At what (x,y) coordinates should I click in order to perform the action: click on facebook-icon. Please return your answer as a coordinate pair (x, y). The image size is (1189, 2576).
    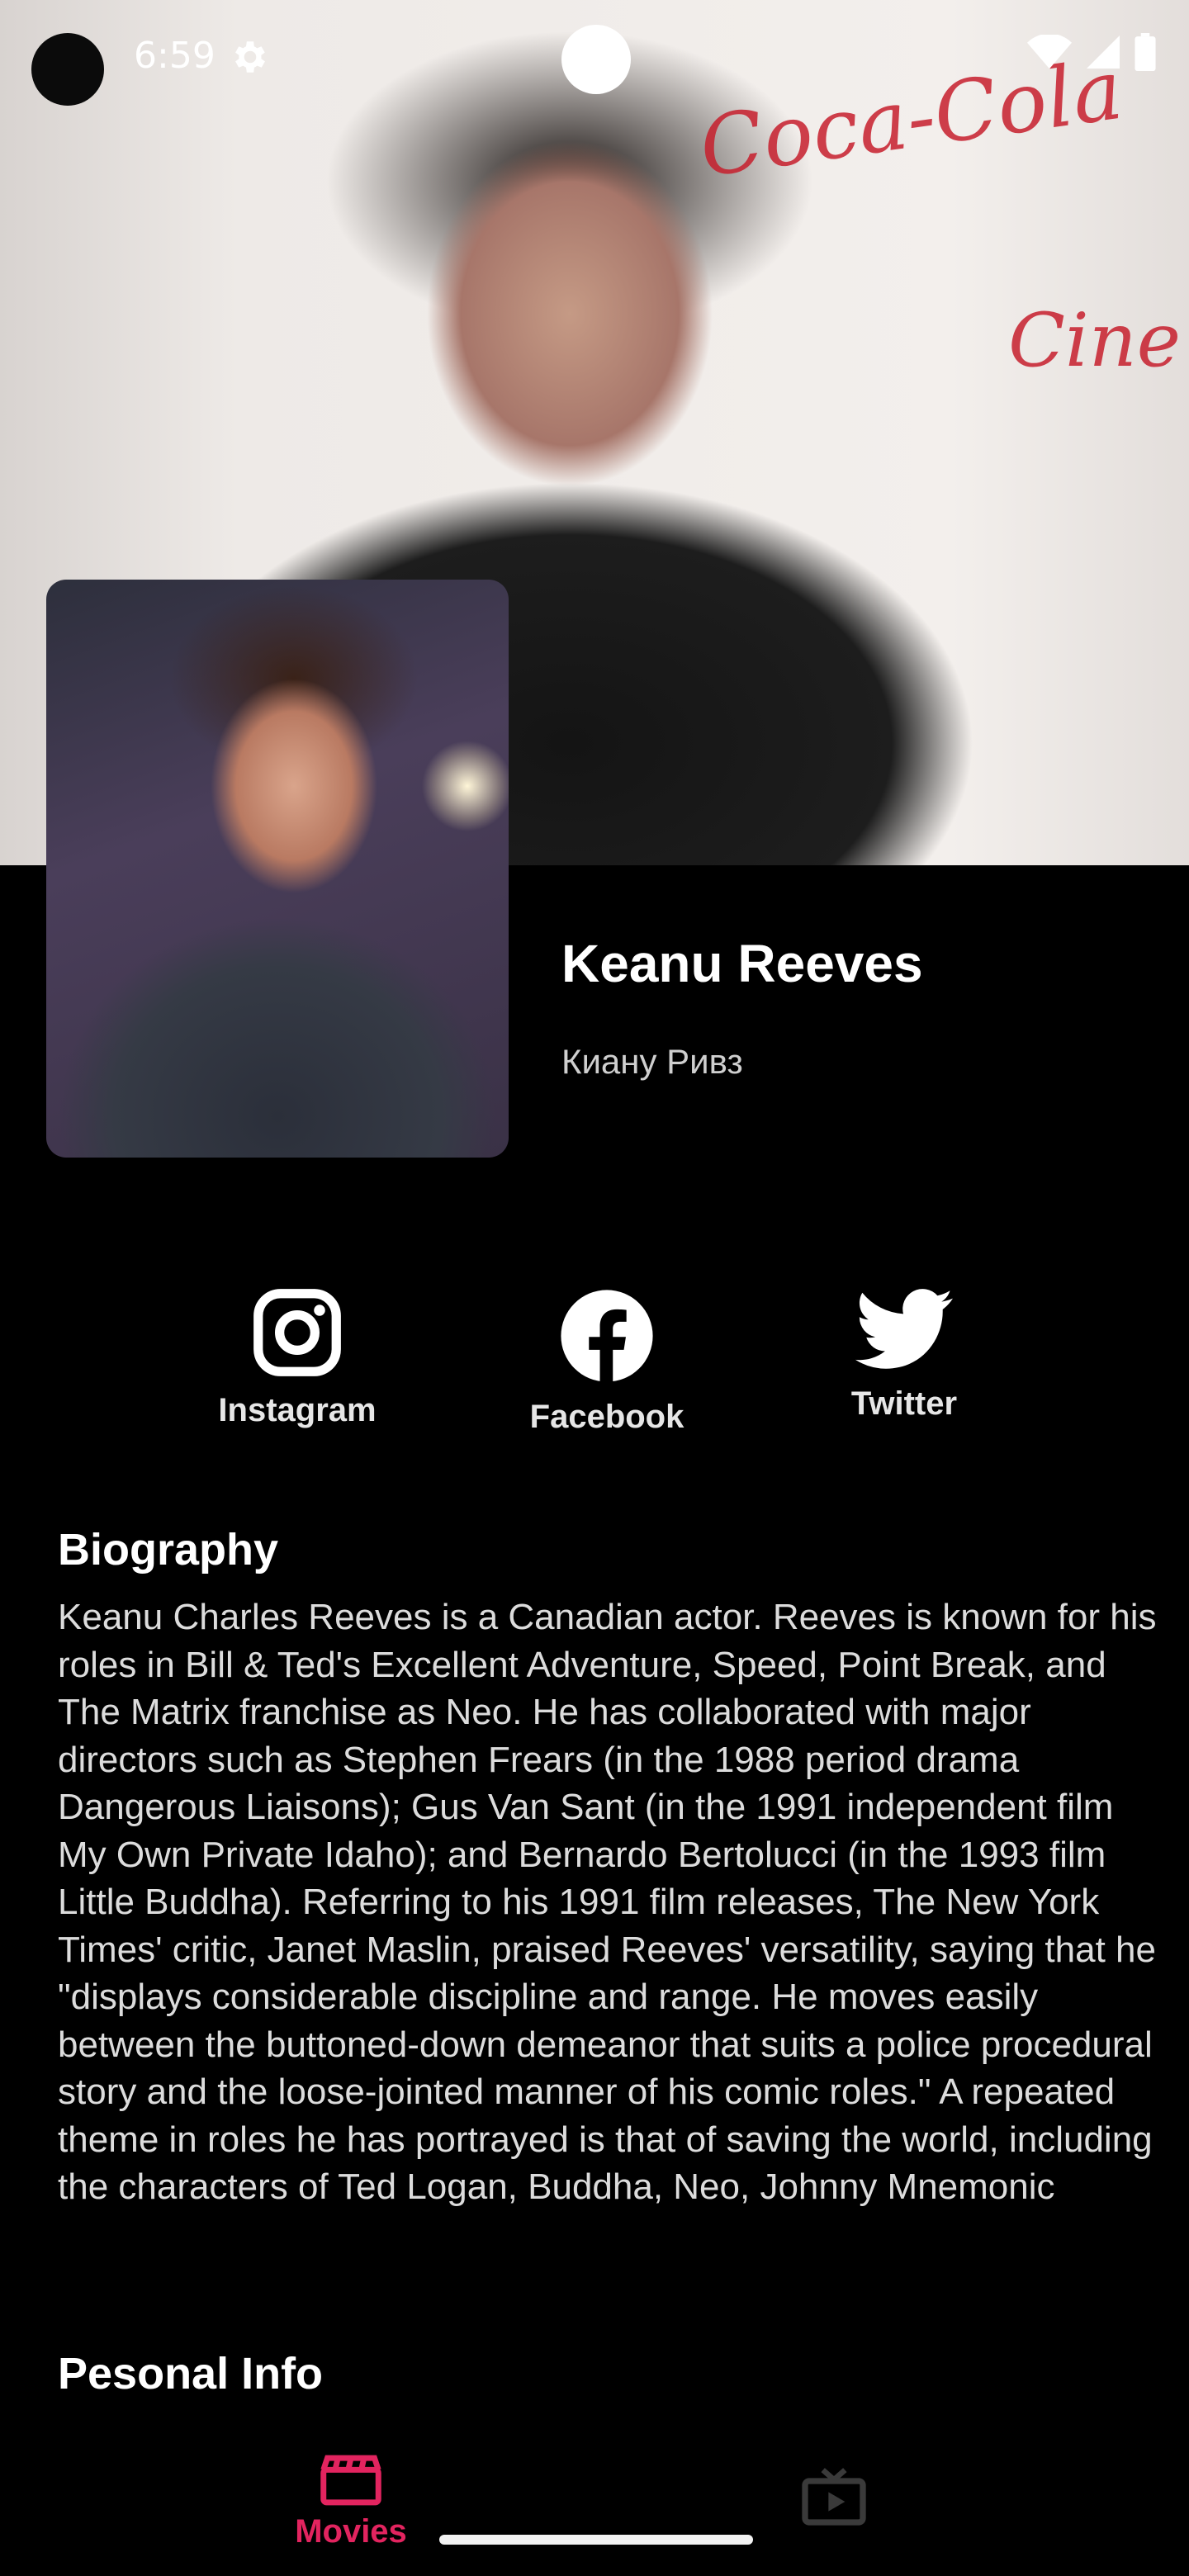
    Looking at the image, I should click on (607, 1337).